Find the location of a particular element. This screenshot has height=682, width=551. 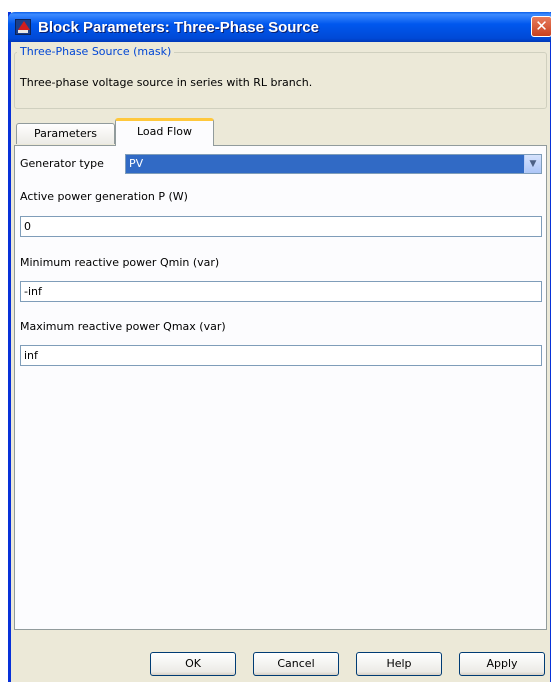

qmax-label: Maximum reactive power Qmax (var) is located at coordinates (123, 326).